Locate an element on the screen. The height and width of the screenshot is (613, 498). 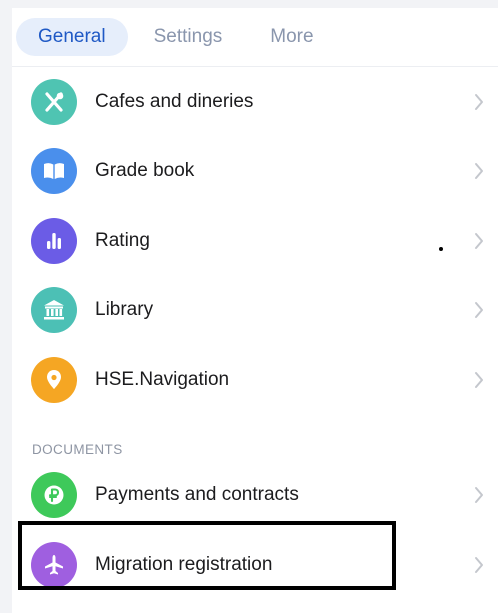
tab-bar: General Settings More is located at coordinates (255, 37).